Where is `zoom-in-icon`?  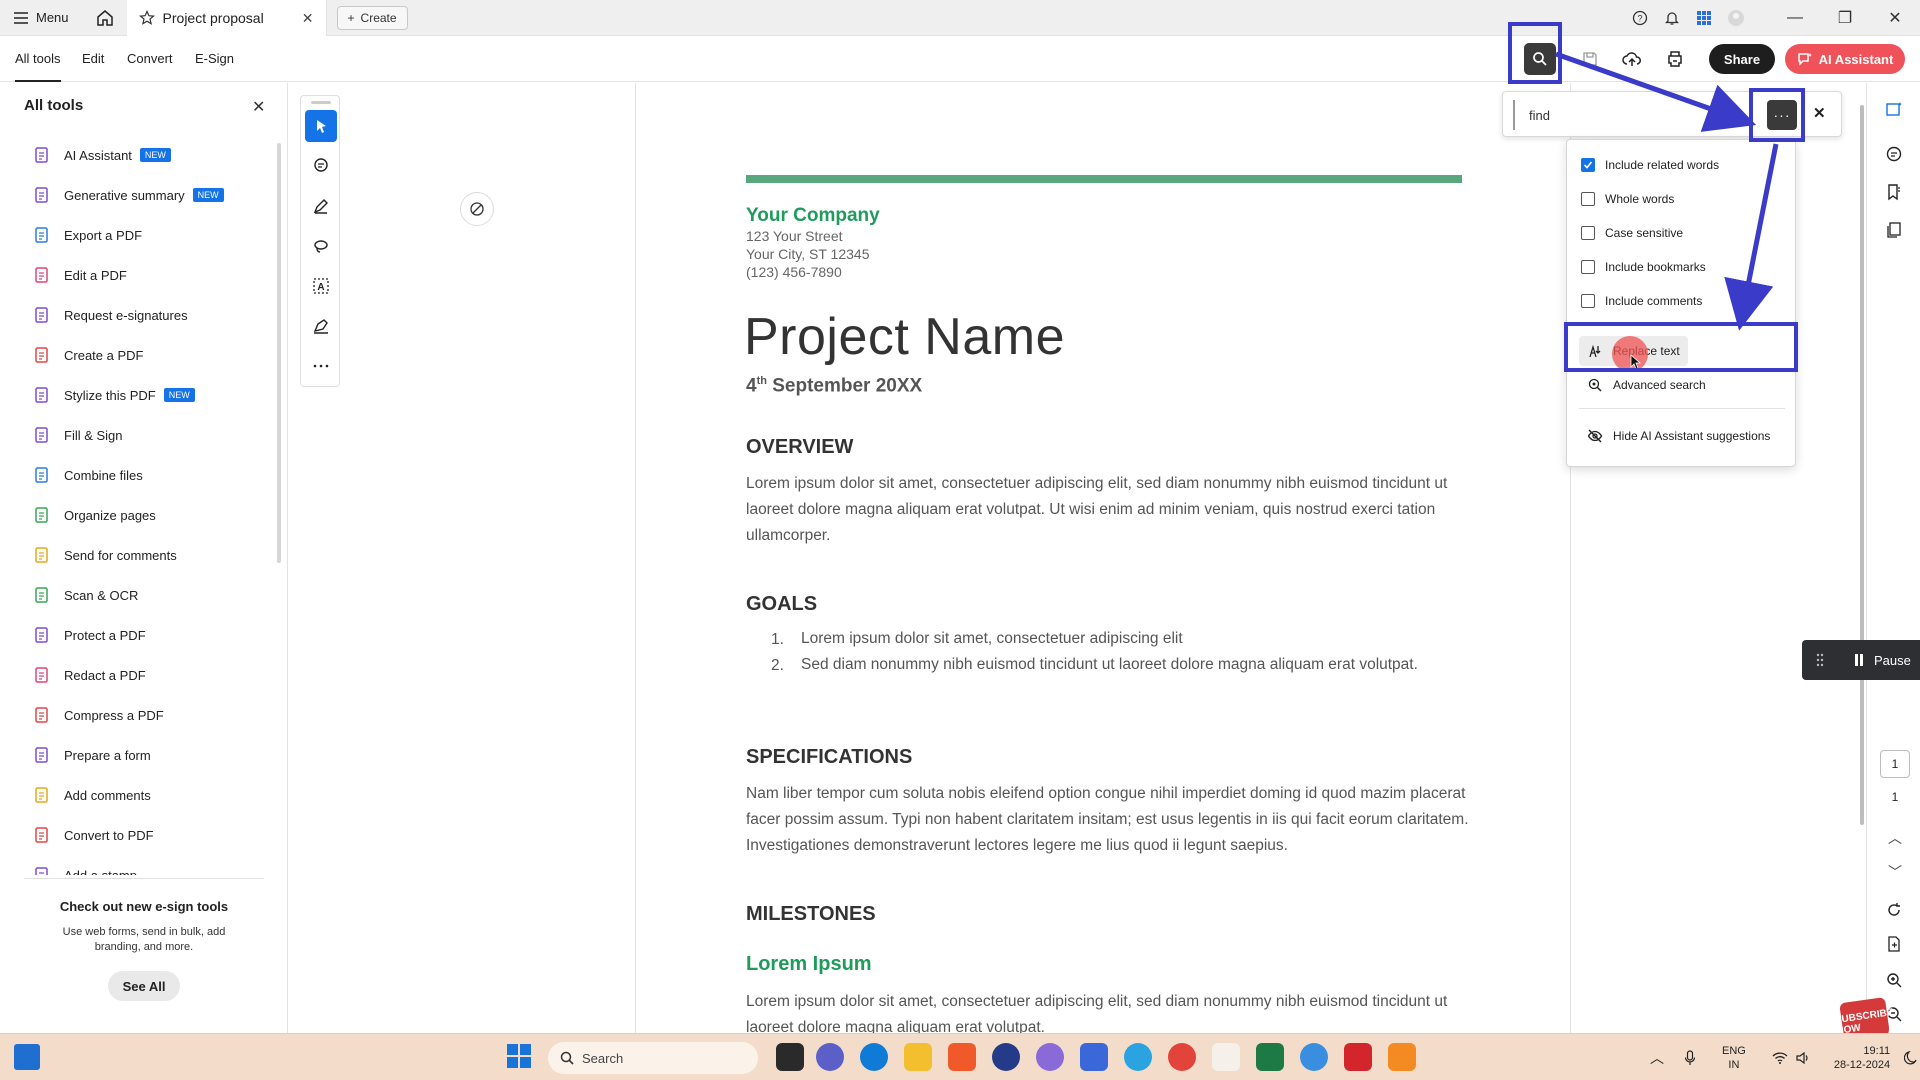
zoom-in-icon is located at coordinates (1894, 980).